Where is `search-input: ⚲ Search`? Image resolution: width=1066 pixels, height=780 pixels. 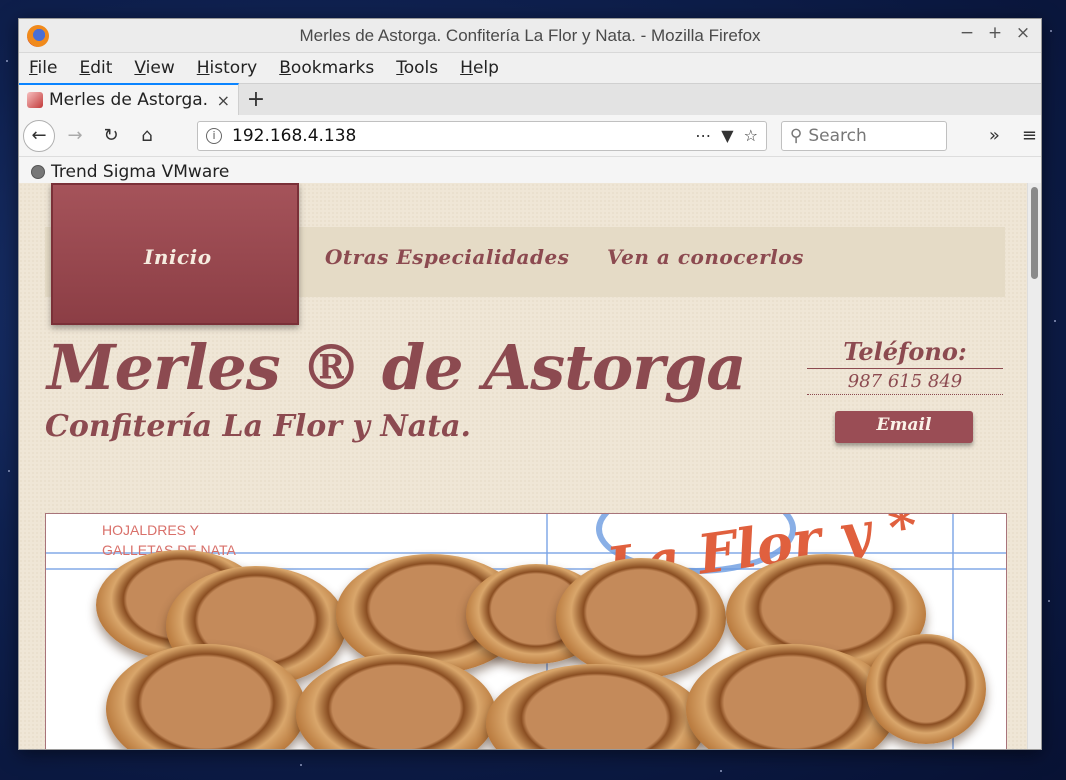
search-input: ⚲ Search is located at coordinates (863, 135).